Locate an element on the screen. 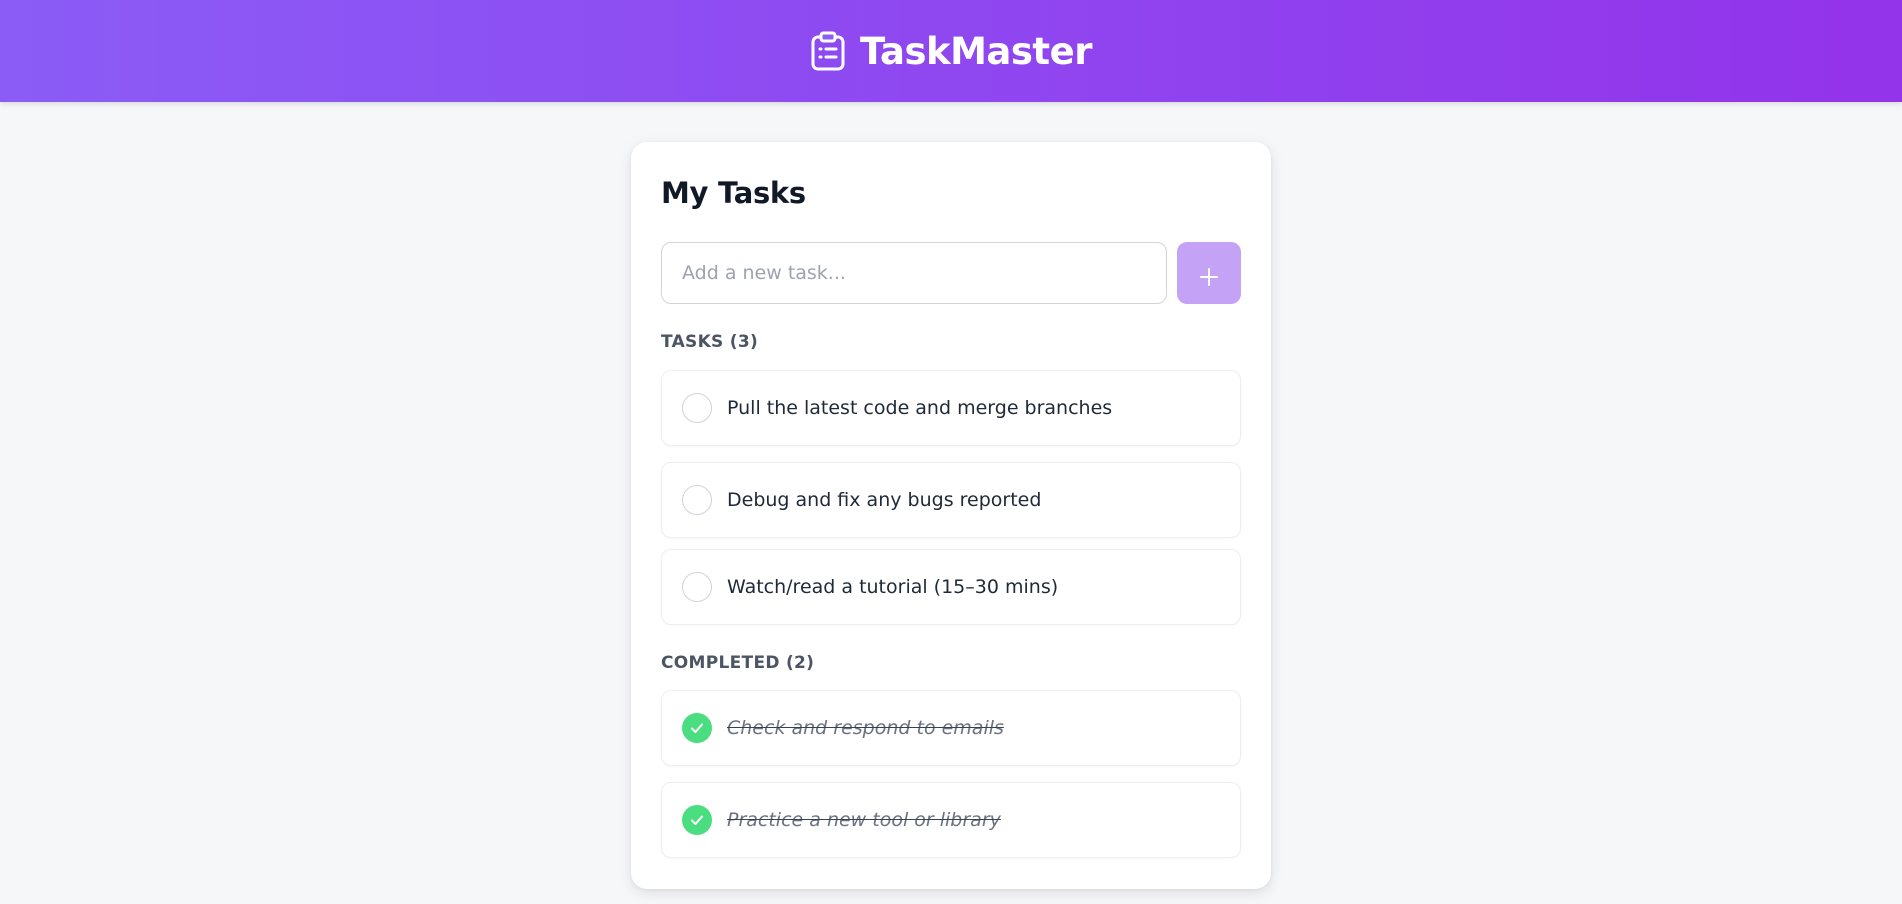 Image resolution: width=1902 pixels, height=904 pixels. task-item: Debug and fix any bugs reported is located at coordinates (951, 500).